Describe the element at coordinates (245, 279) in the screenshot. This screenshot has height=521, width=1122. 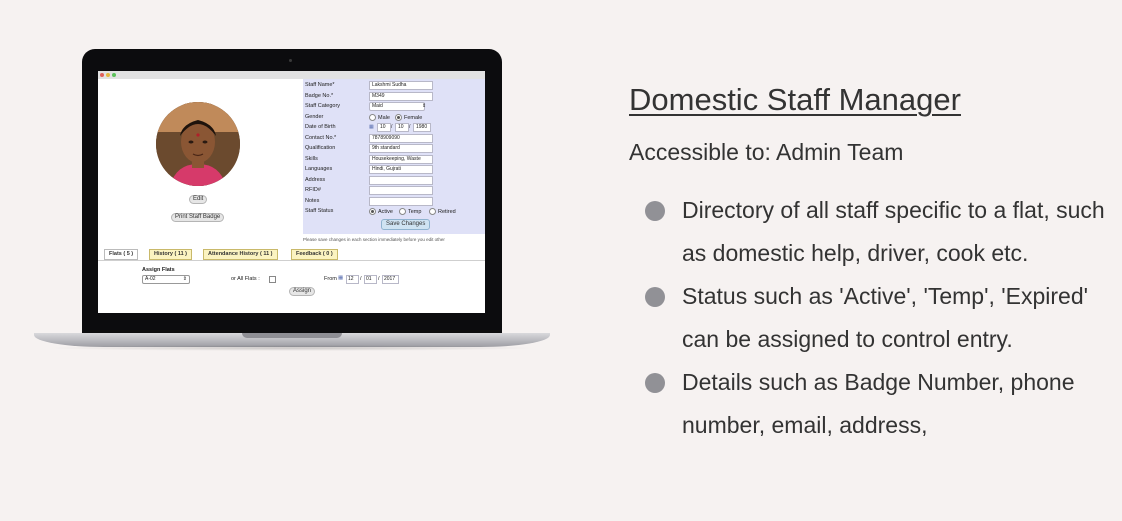
I see `all-flats-label: or All Flats :` at that location.